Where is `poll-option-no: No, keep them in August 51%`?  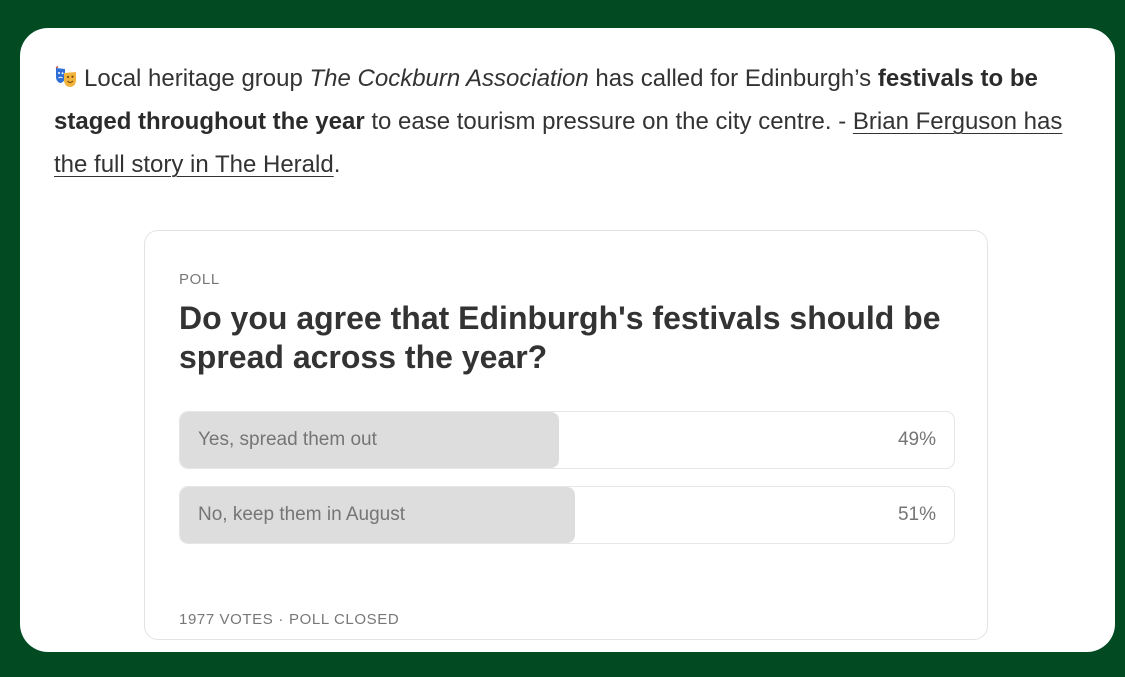
poll-option-no: No, keep them in August 51% is located at coordinates (567, 515).